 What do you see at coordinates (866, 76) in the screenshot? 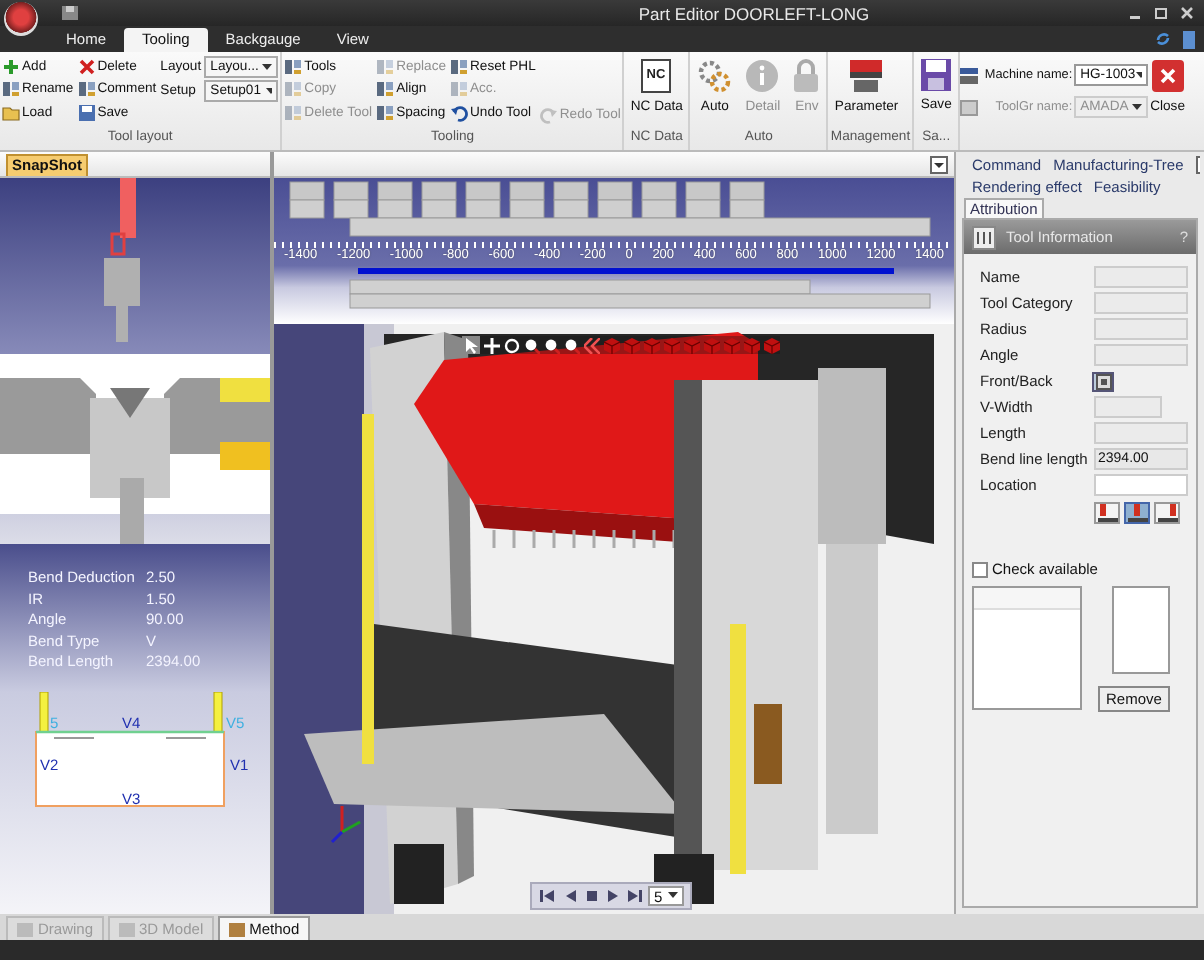
I see `press-machine-icon` at bounding box center [866, 76].